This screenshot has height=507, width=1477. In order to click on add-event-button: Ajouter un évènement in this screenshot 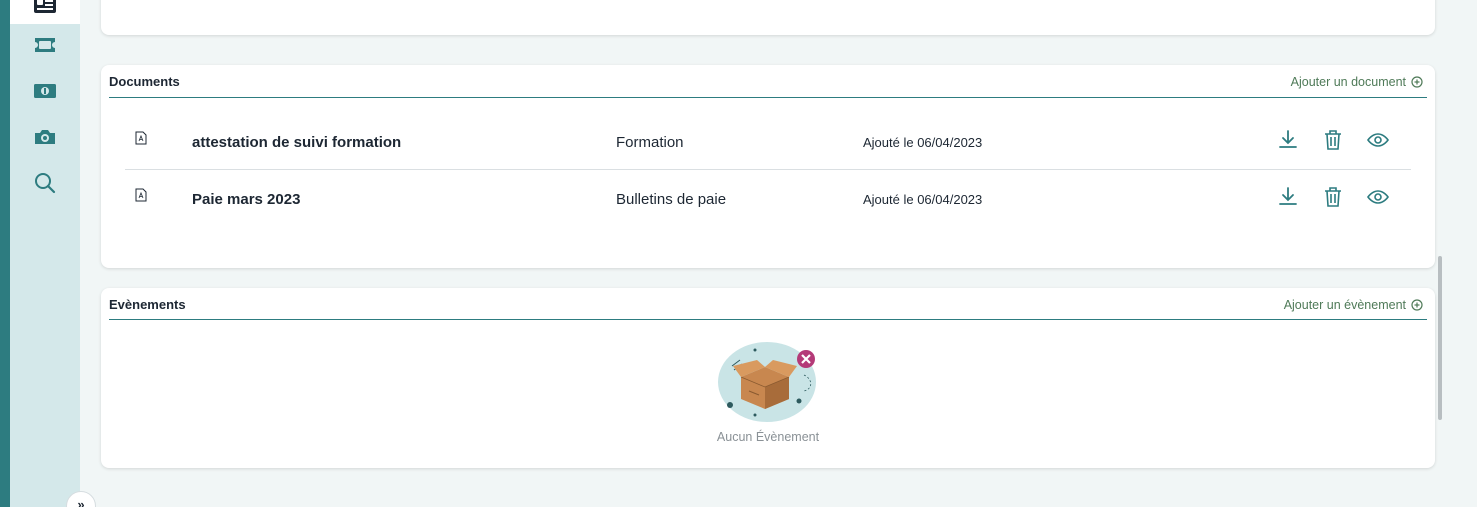, I will do `click(1353, 305)`.